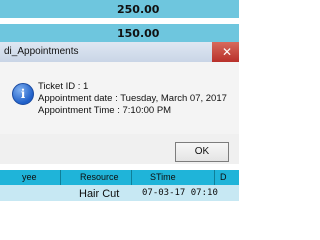 The height and width of the screenshot is (240, 320). What do you see at coordinates (225, 52) in the screenshot?
I see `close-button: ✕` at bounding box center [225, 52].